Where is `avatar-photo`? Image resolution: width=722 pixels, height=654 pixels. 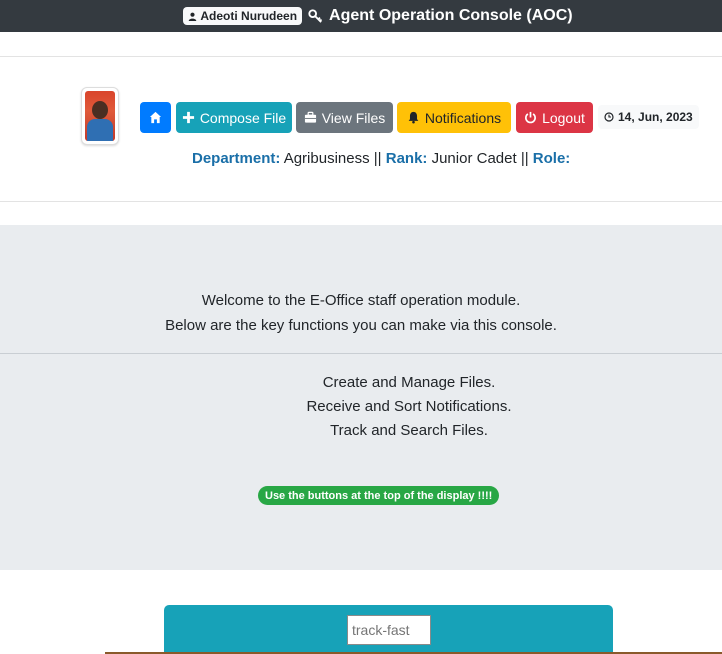
avatar-photo is located at coordinates (100, 116).